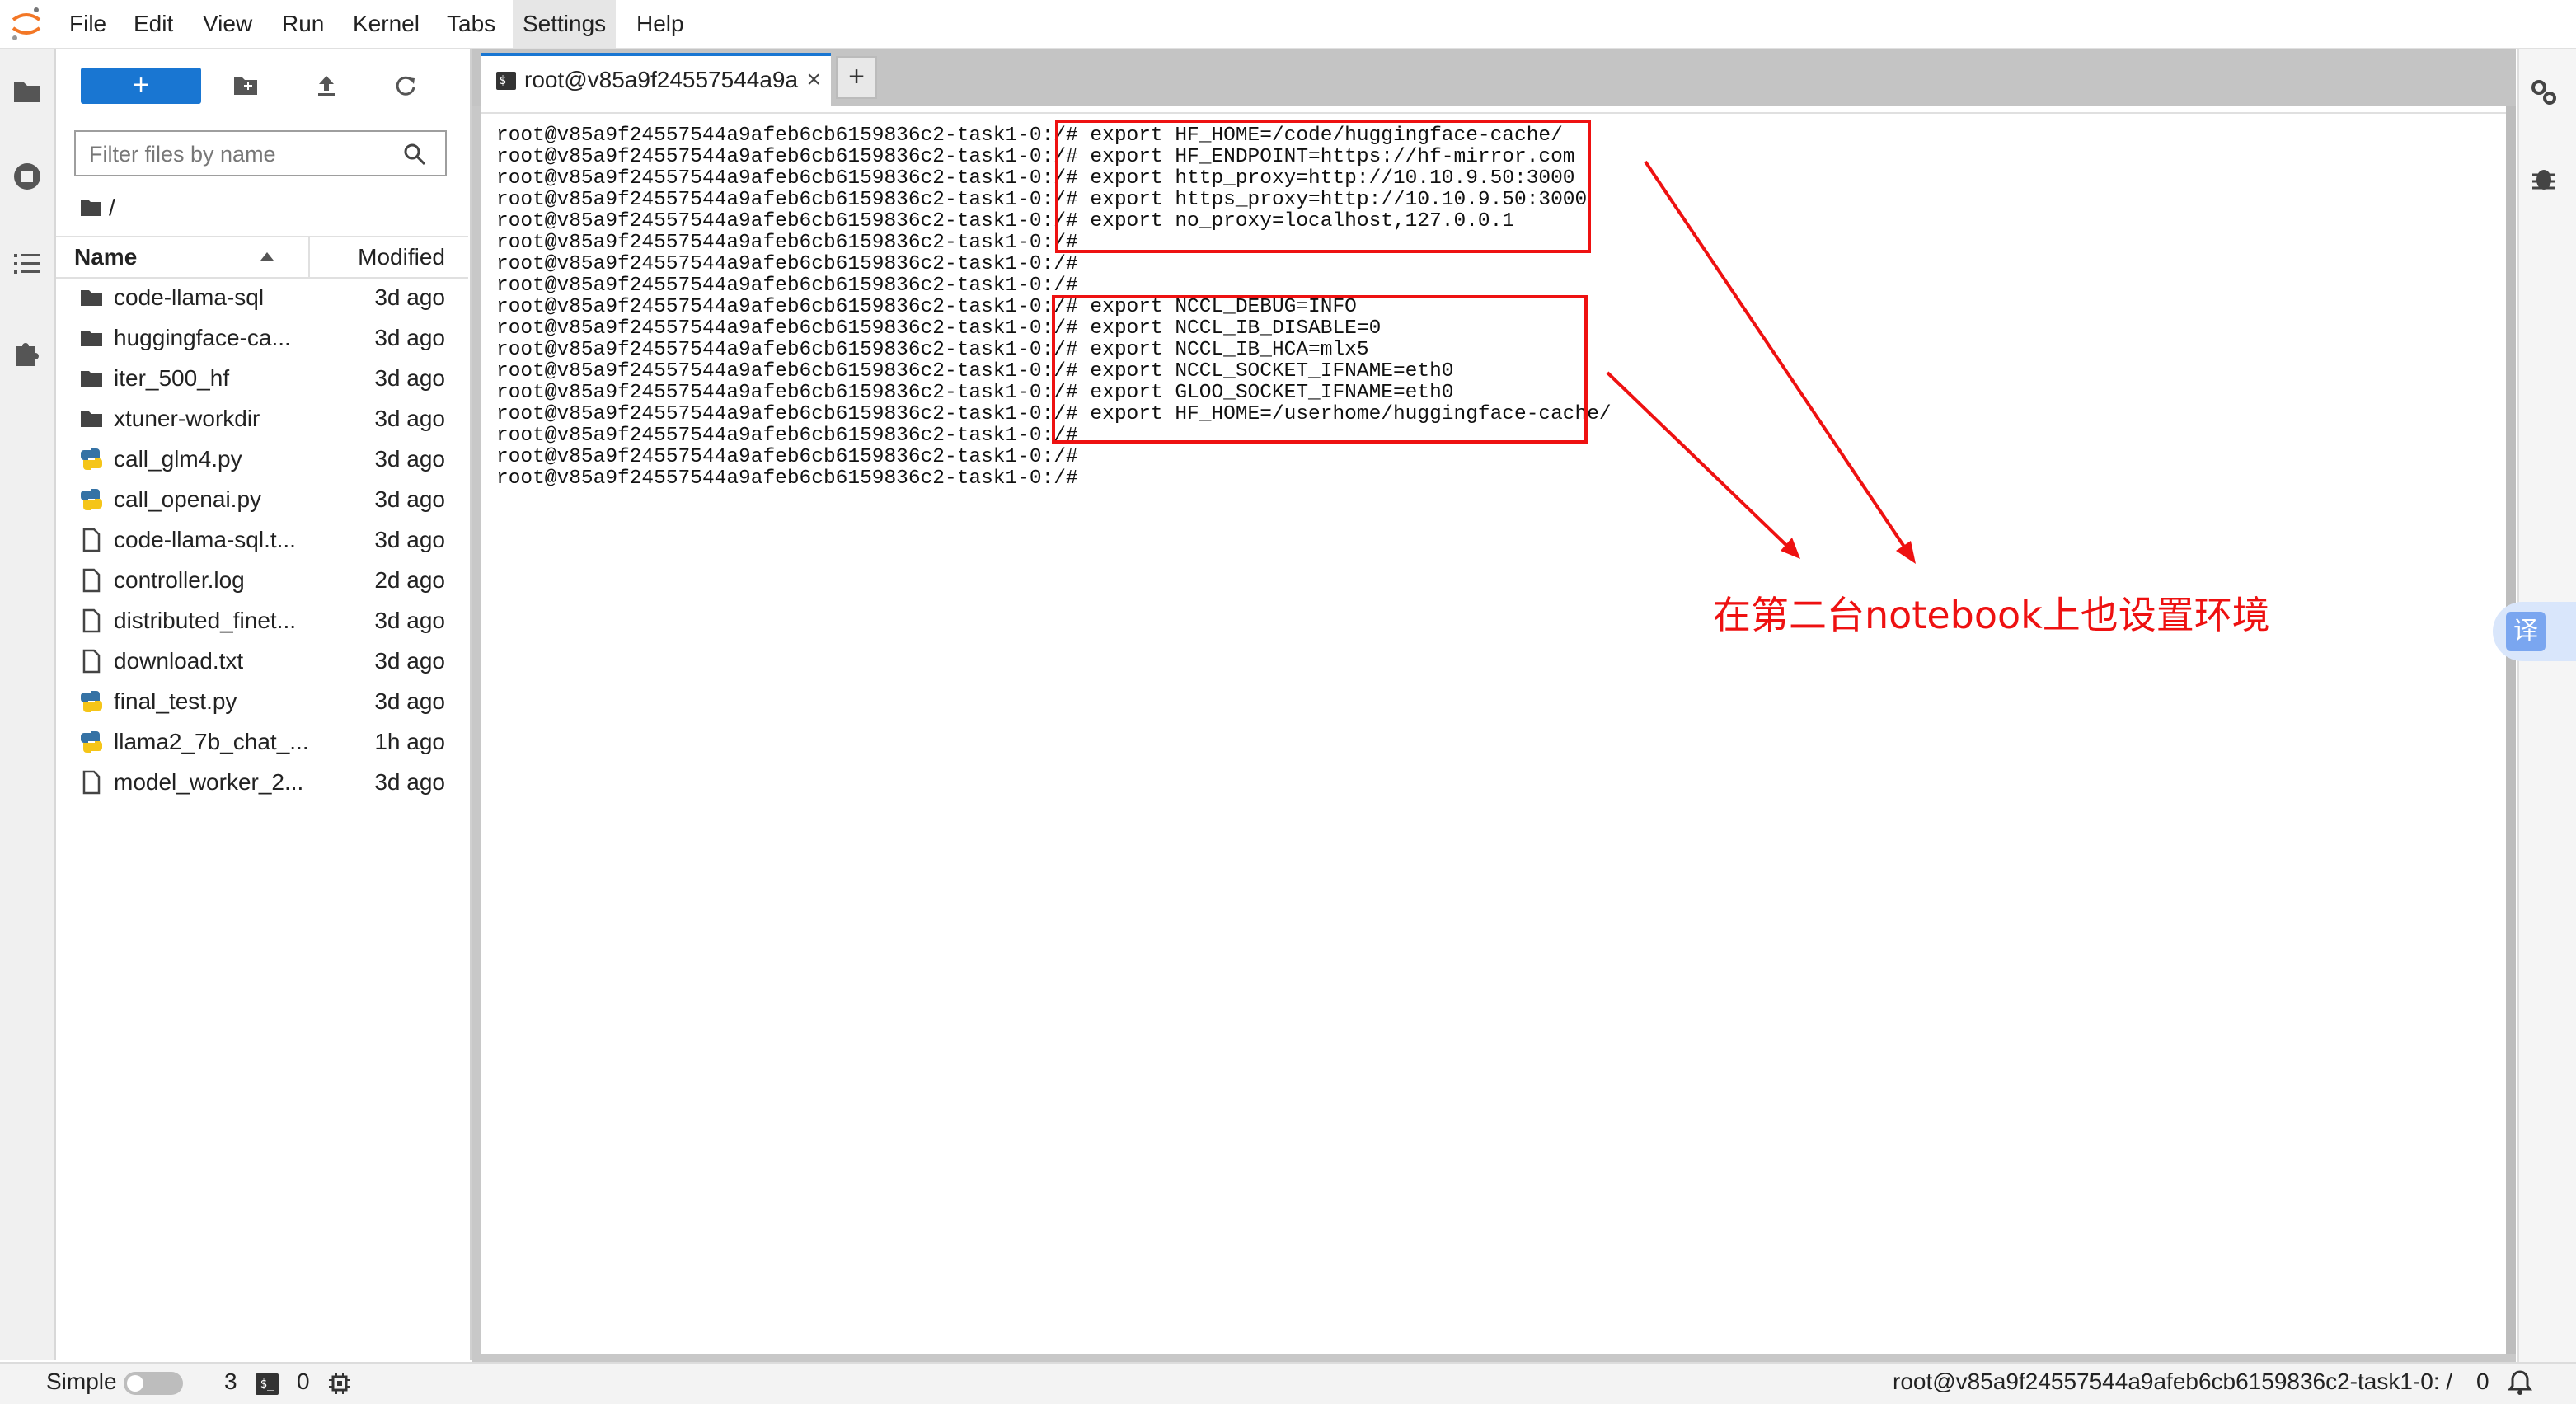 This screenshot has height=1404, width=2576. What do you see at coordinates (661, 79) in the screenshot?
I see `tab-terminal-label: root@v85a9f24557544a9a` at bounding box center [661, 79].